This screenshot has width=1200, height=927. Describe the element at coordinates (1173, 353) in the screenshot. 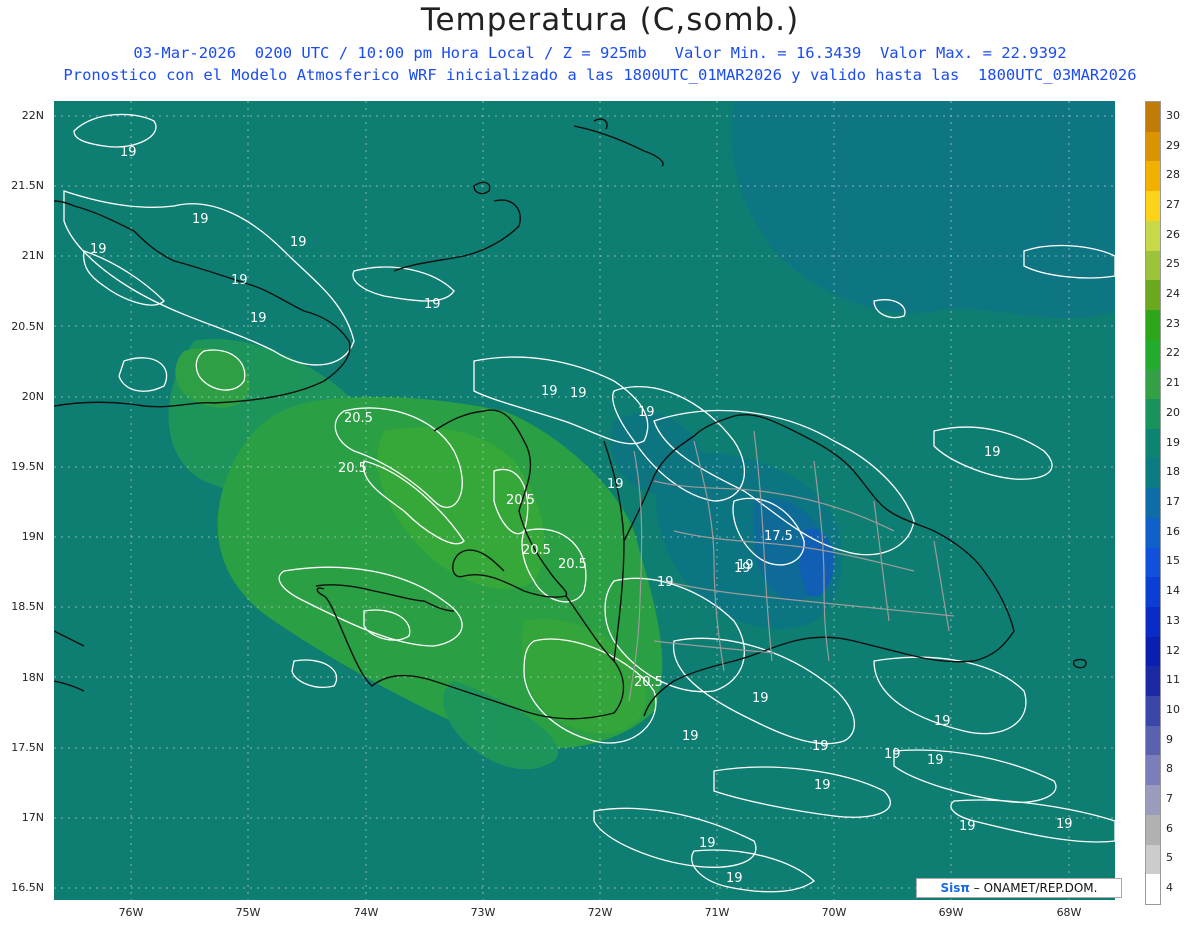

I see `legend-label: 22` at that location.